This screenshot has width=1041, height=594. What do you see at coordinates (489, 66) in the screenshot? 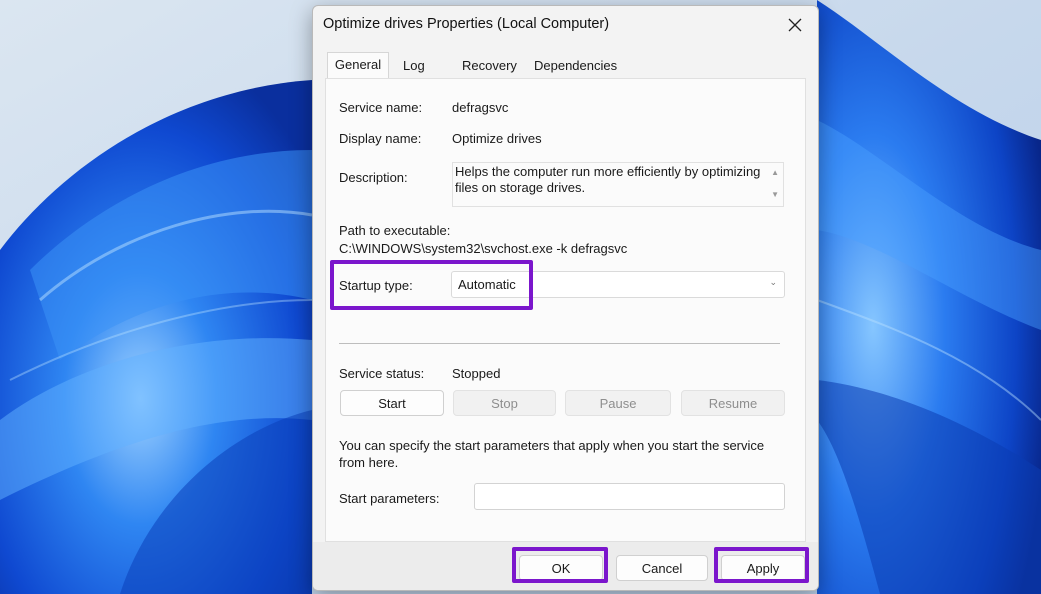
I see `tab-recovery: Recovery` at bounding box center [489, 66].